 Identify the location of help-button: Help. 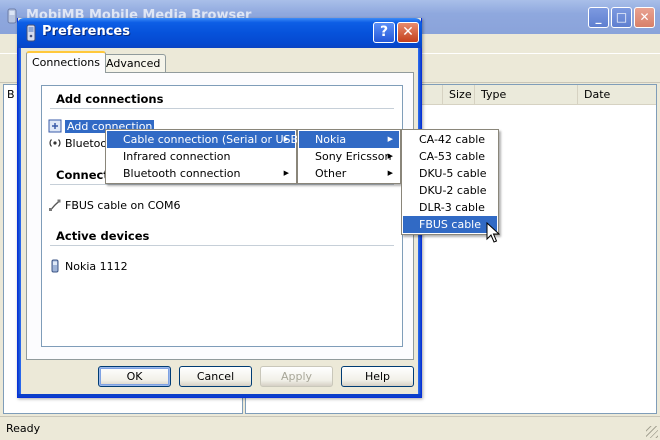
(377, 376).